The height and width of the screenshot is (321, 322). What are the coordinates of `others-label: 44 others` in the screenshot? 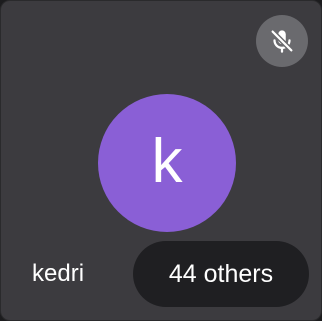 It's located at (221, 274).